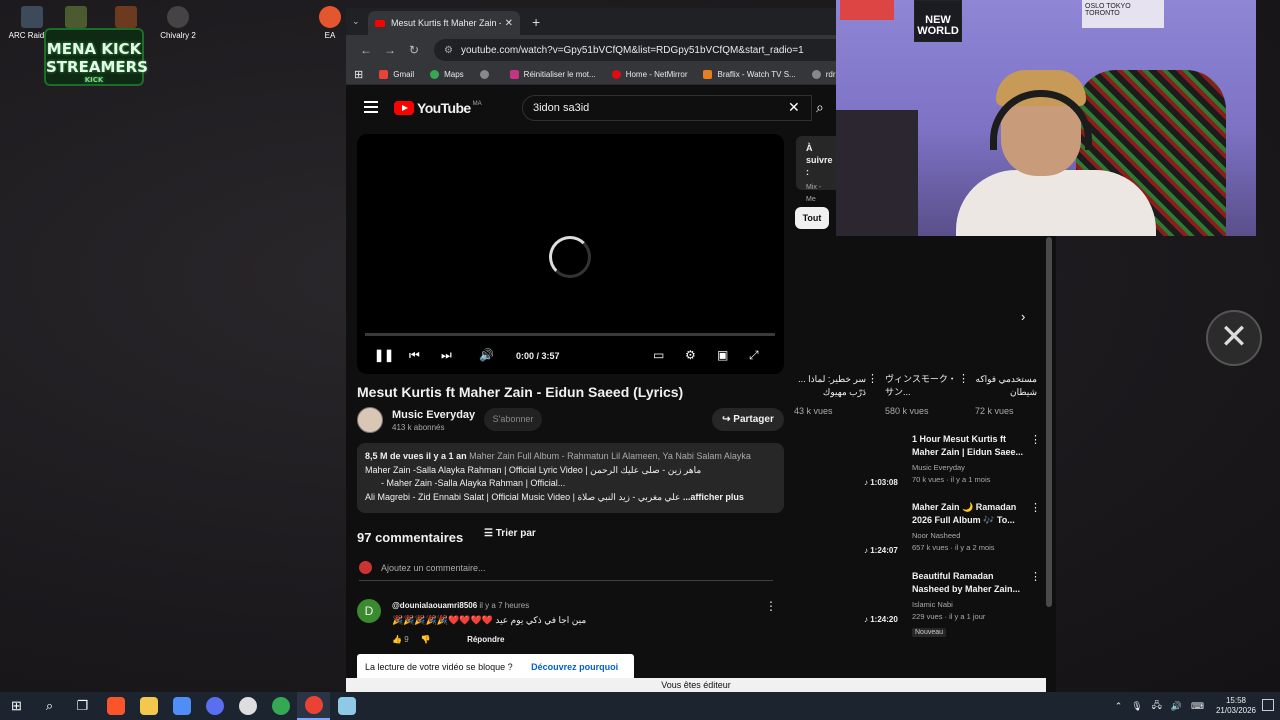 Image resolution: width=1280 pixels, height=720 pixels. What do you see at coordinates (181, 706) in the screenshot?
I see `taskbar-app-calculator` at bounding box center [181, 706].